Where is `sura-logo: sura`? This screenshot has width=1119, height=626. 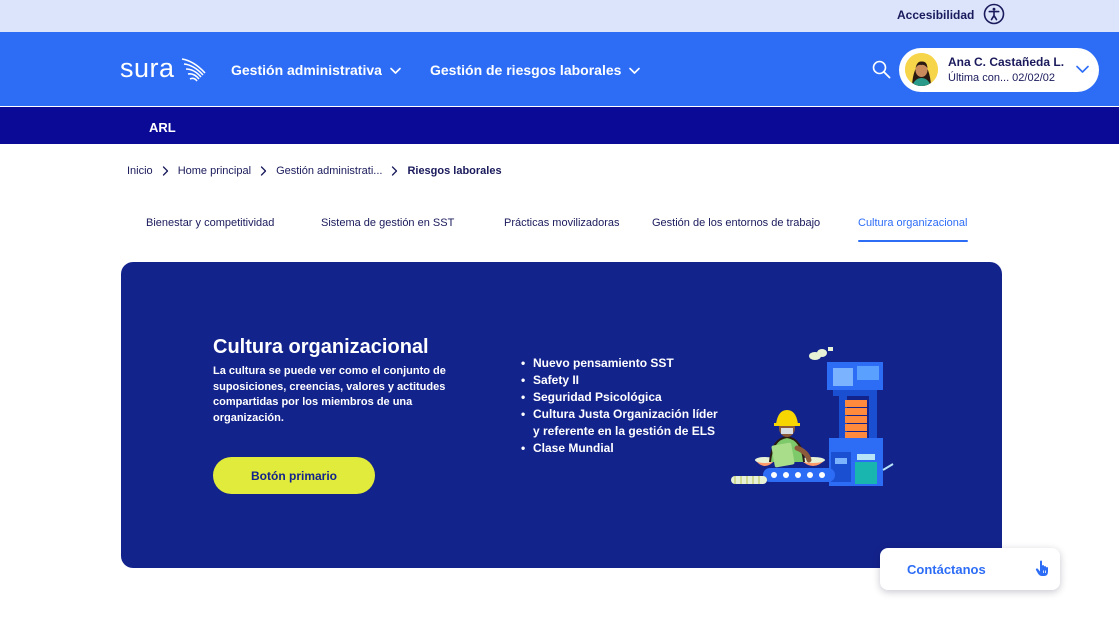
sura-logo: sura is located at coordinates (165, 69).